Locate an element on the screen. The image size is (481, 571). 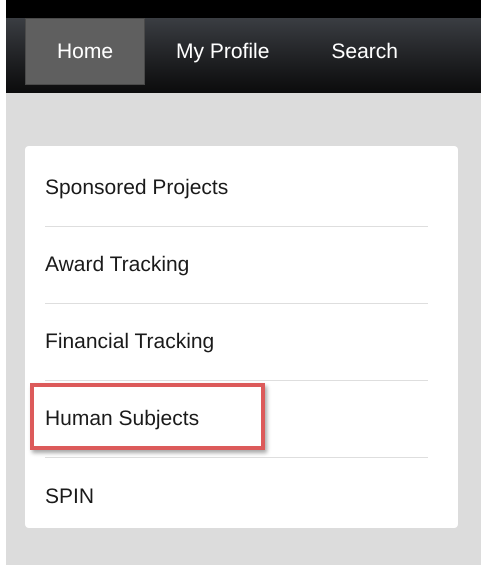
menu-link: Financial Tracking is located at coordinates (129, 342).